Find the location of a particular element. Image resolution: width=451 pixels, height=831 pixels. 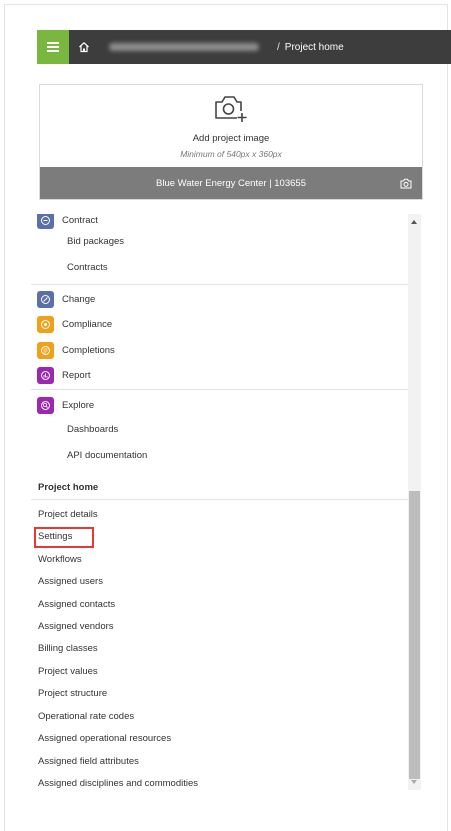

module-explore: Explore is located at coordinates (65, 405).